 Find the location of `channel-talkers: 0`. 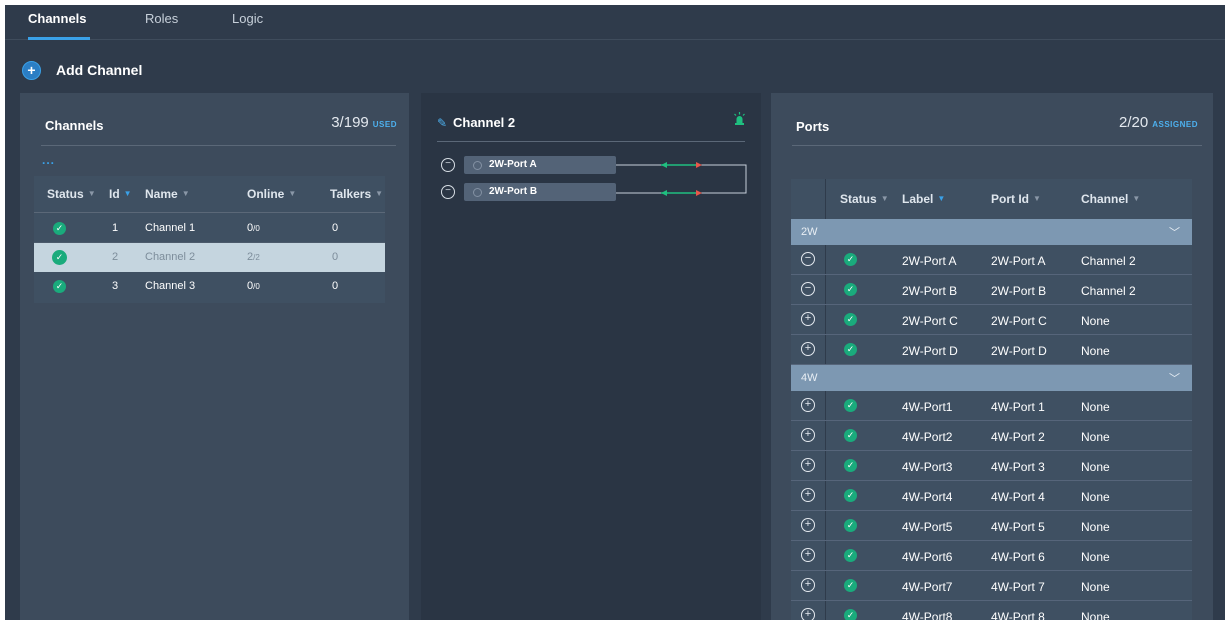

channel-talkers: 0 is located at coordinates (335, 257).